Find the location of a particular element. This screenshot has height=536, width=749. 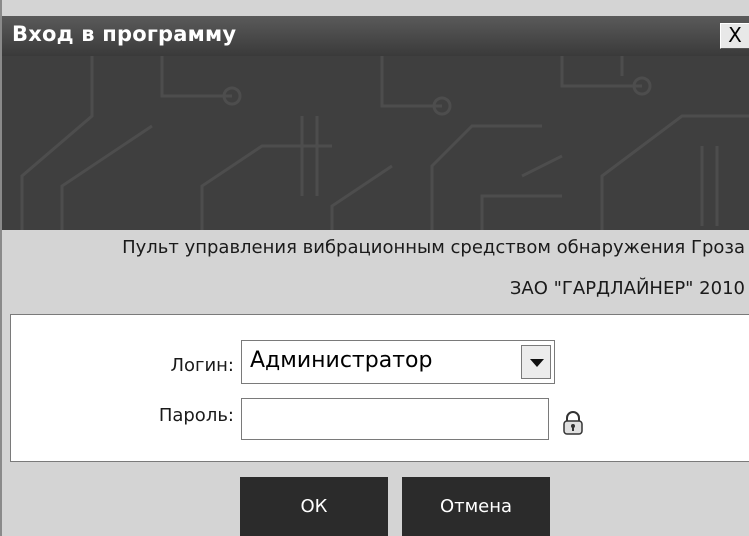

login-dropdown-button is located at coordinates (536, 362).